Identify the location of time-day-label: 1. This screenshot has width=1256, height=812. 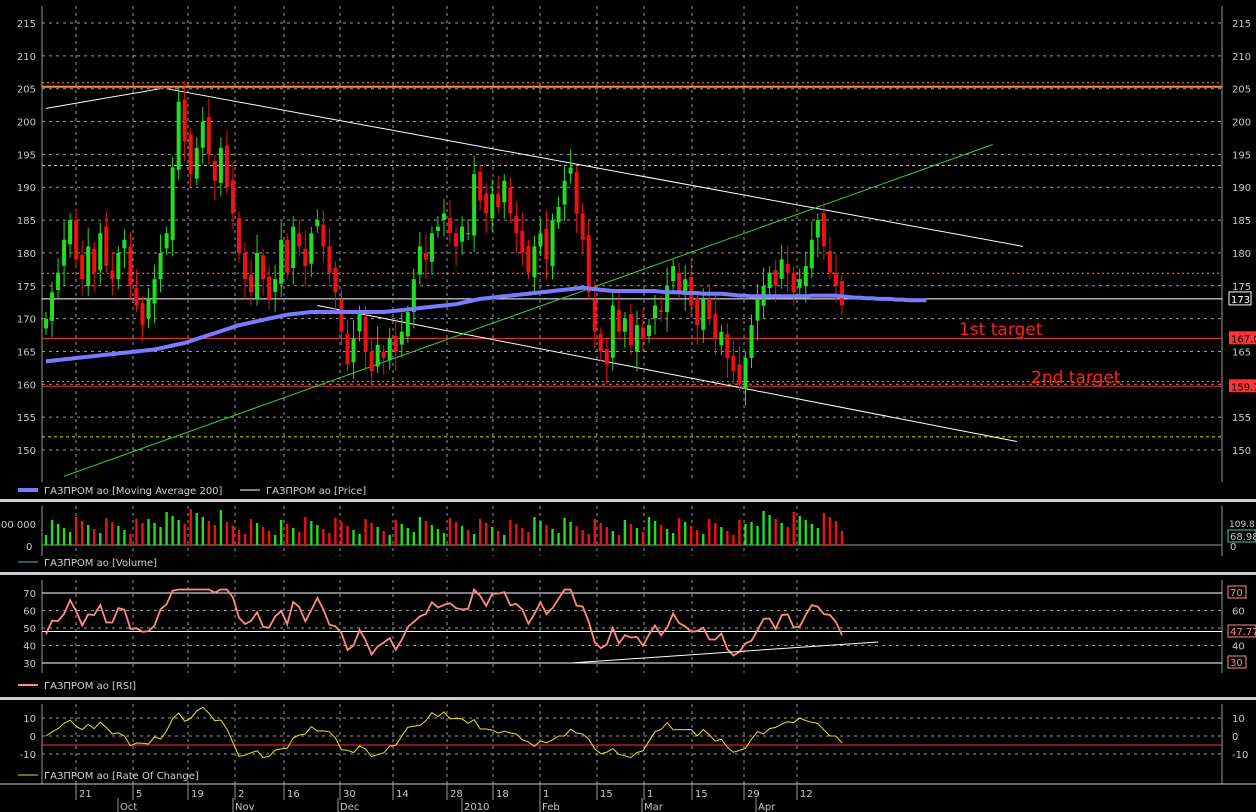
(546, 794).